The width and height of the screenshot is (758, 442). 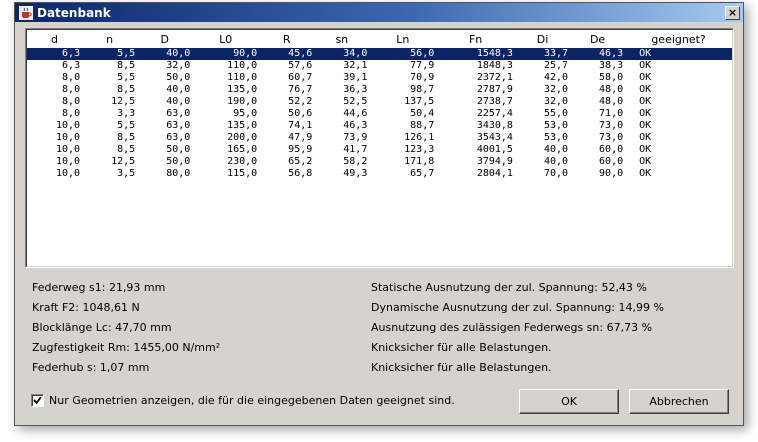 What do you see at coordinates (542, 39) in the screenshot?
I see `column-header-8: Di` at bounding box center [542, 39].